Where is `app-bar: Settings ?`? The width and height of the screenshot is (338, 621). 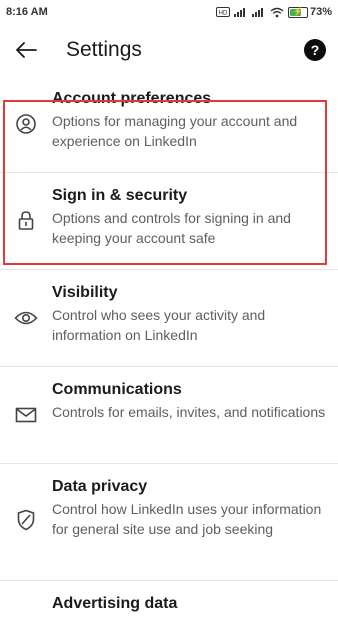
app-bar: Settings ? is located at coordinates (169, 50).